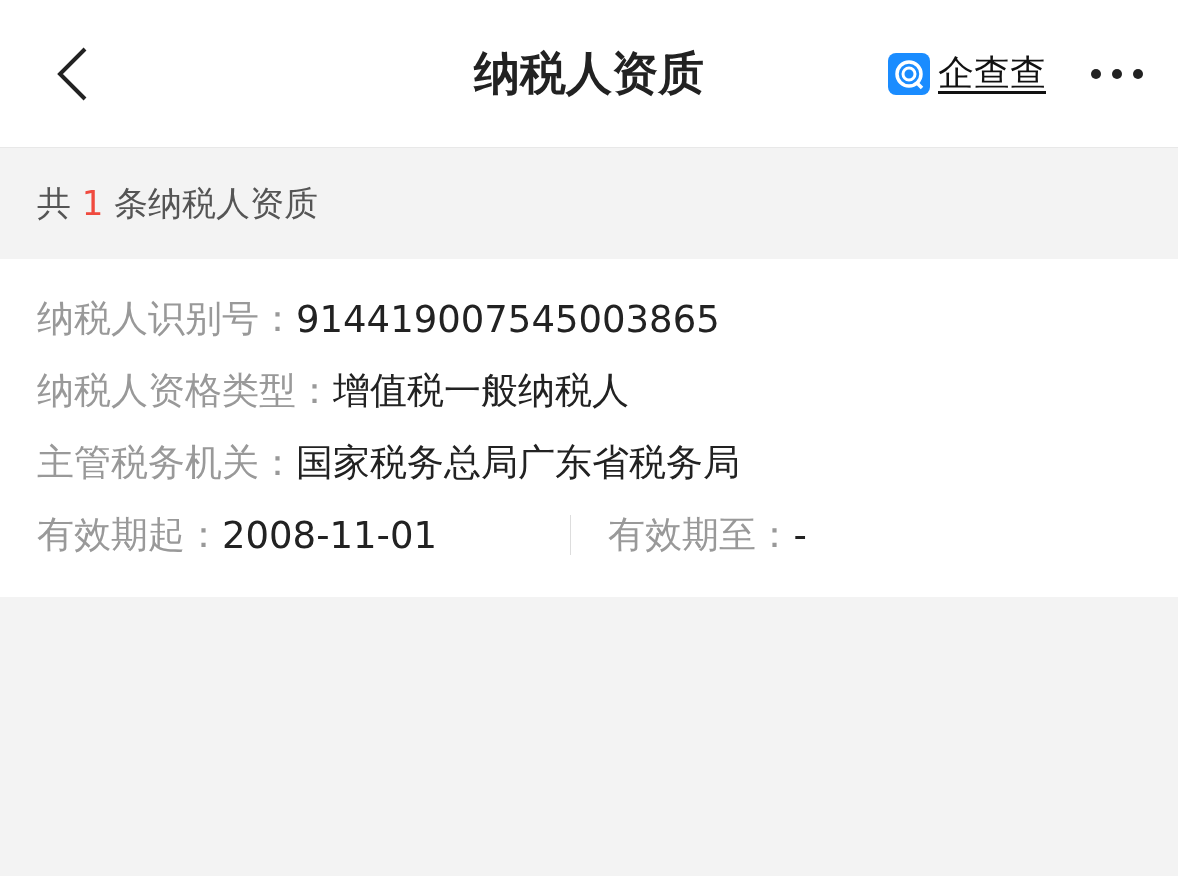 This screenshot has height=876, width=1178. What do you see at coordinates (508, 319) in the screenshot?
I see `field-value: 914419007545003865` at bounding box center [508, 319].